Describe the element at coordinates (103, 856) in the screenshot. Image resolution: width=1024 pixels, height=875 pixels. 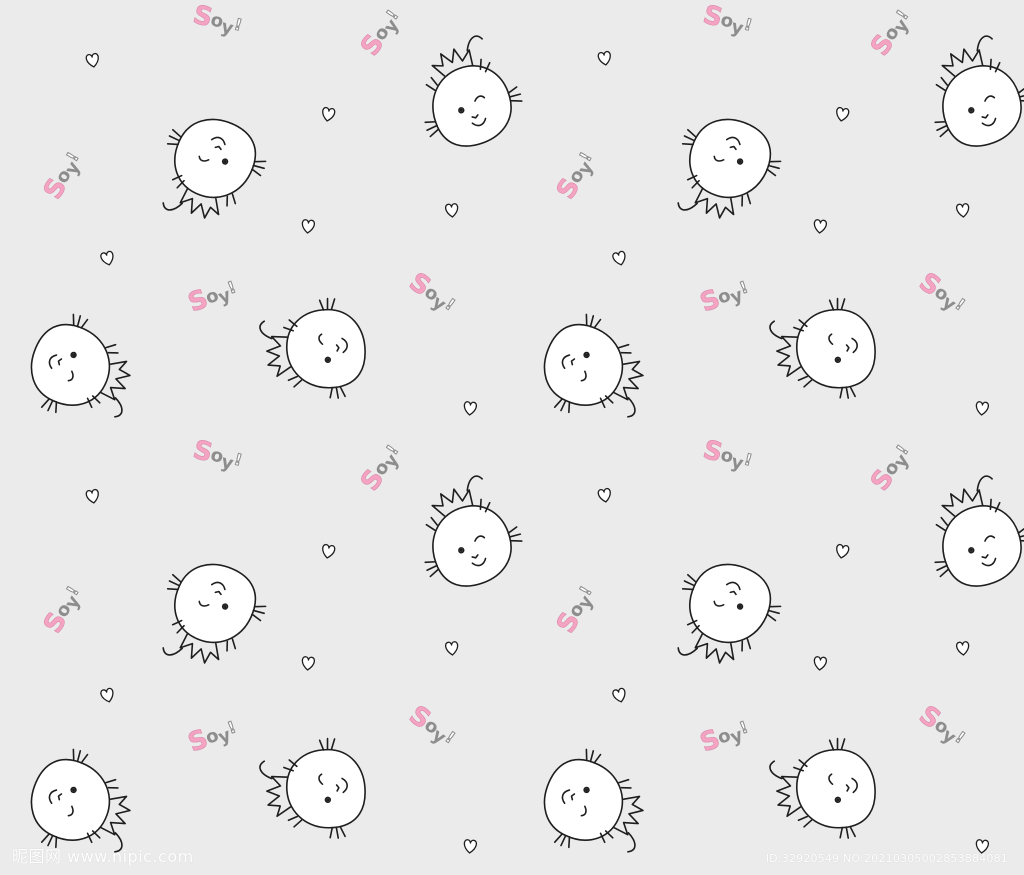
I see `watermark-site: 昵图网 www.nipic.com` at that location.